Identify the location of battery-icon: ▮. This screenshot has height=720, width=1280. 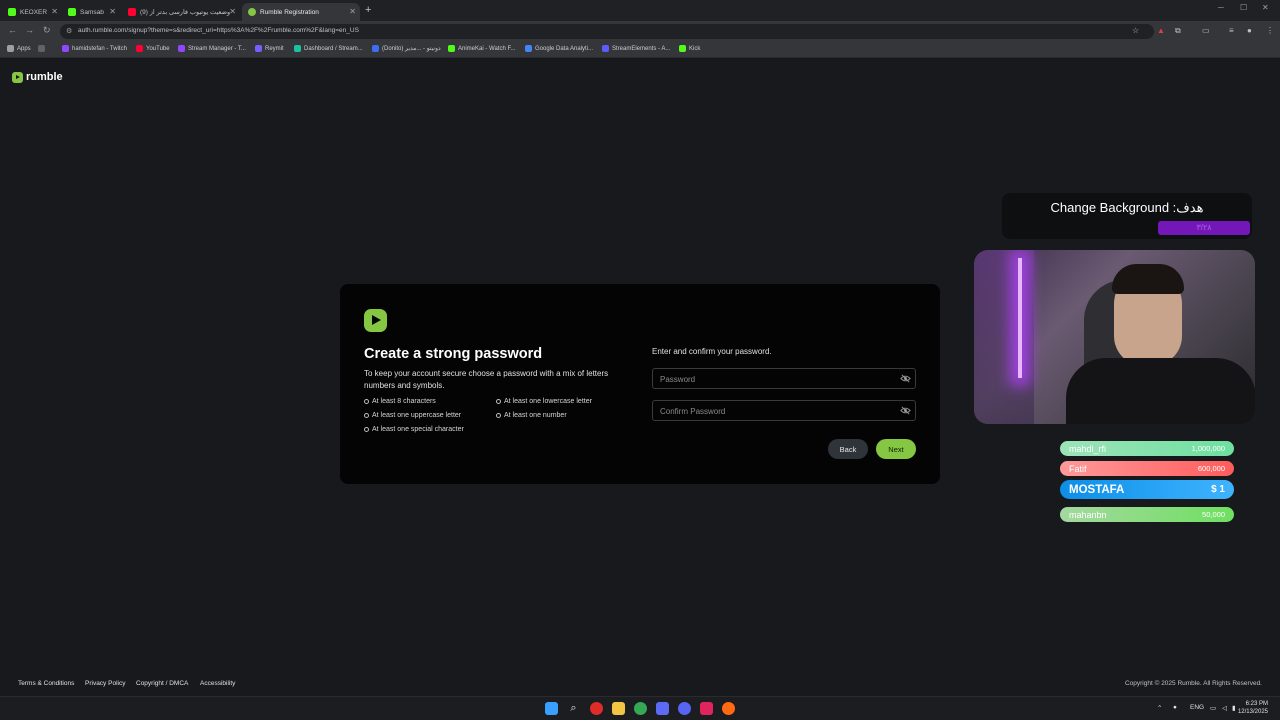
(1234, 708).